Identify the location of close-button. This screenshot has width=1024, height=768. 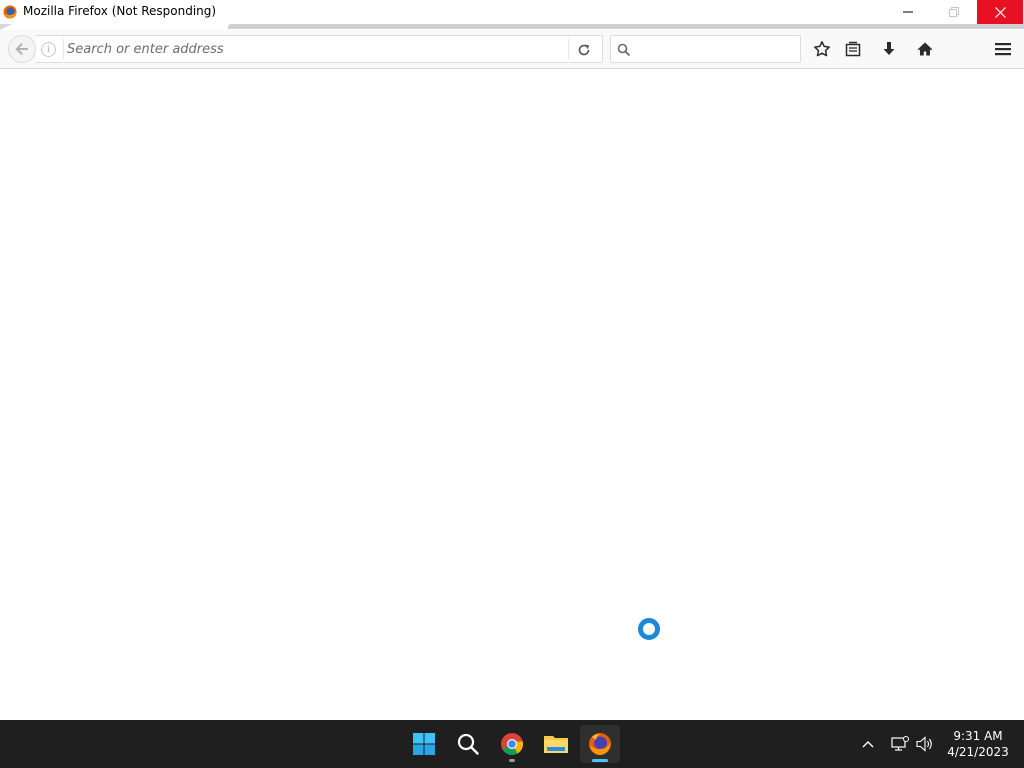
(1000, 12).